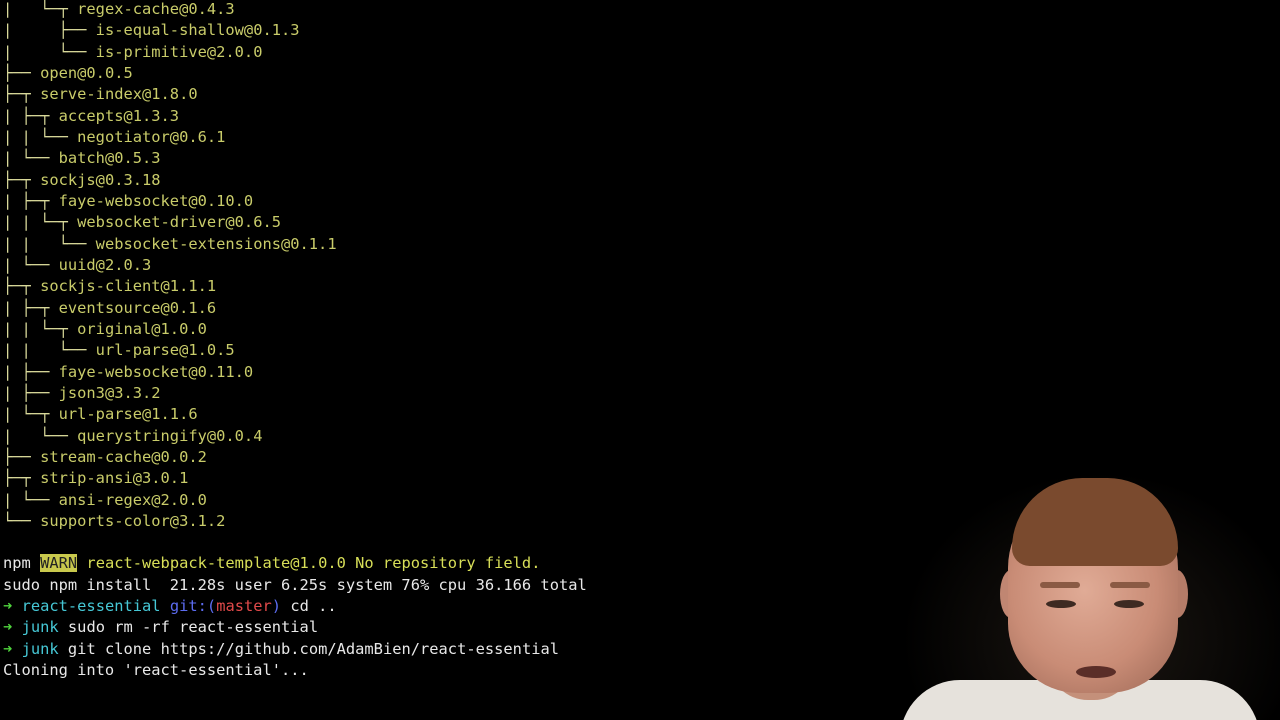 This screenshot has width=1280, height=720. I want to click on tree-row: ├── stream-cache@0.0.2, so click(105, 457).